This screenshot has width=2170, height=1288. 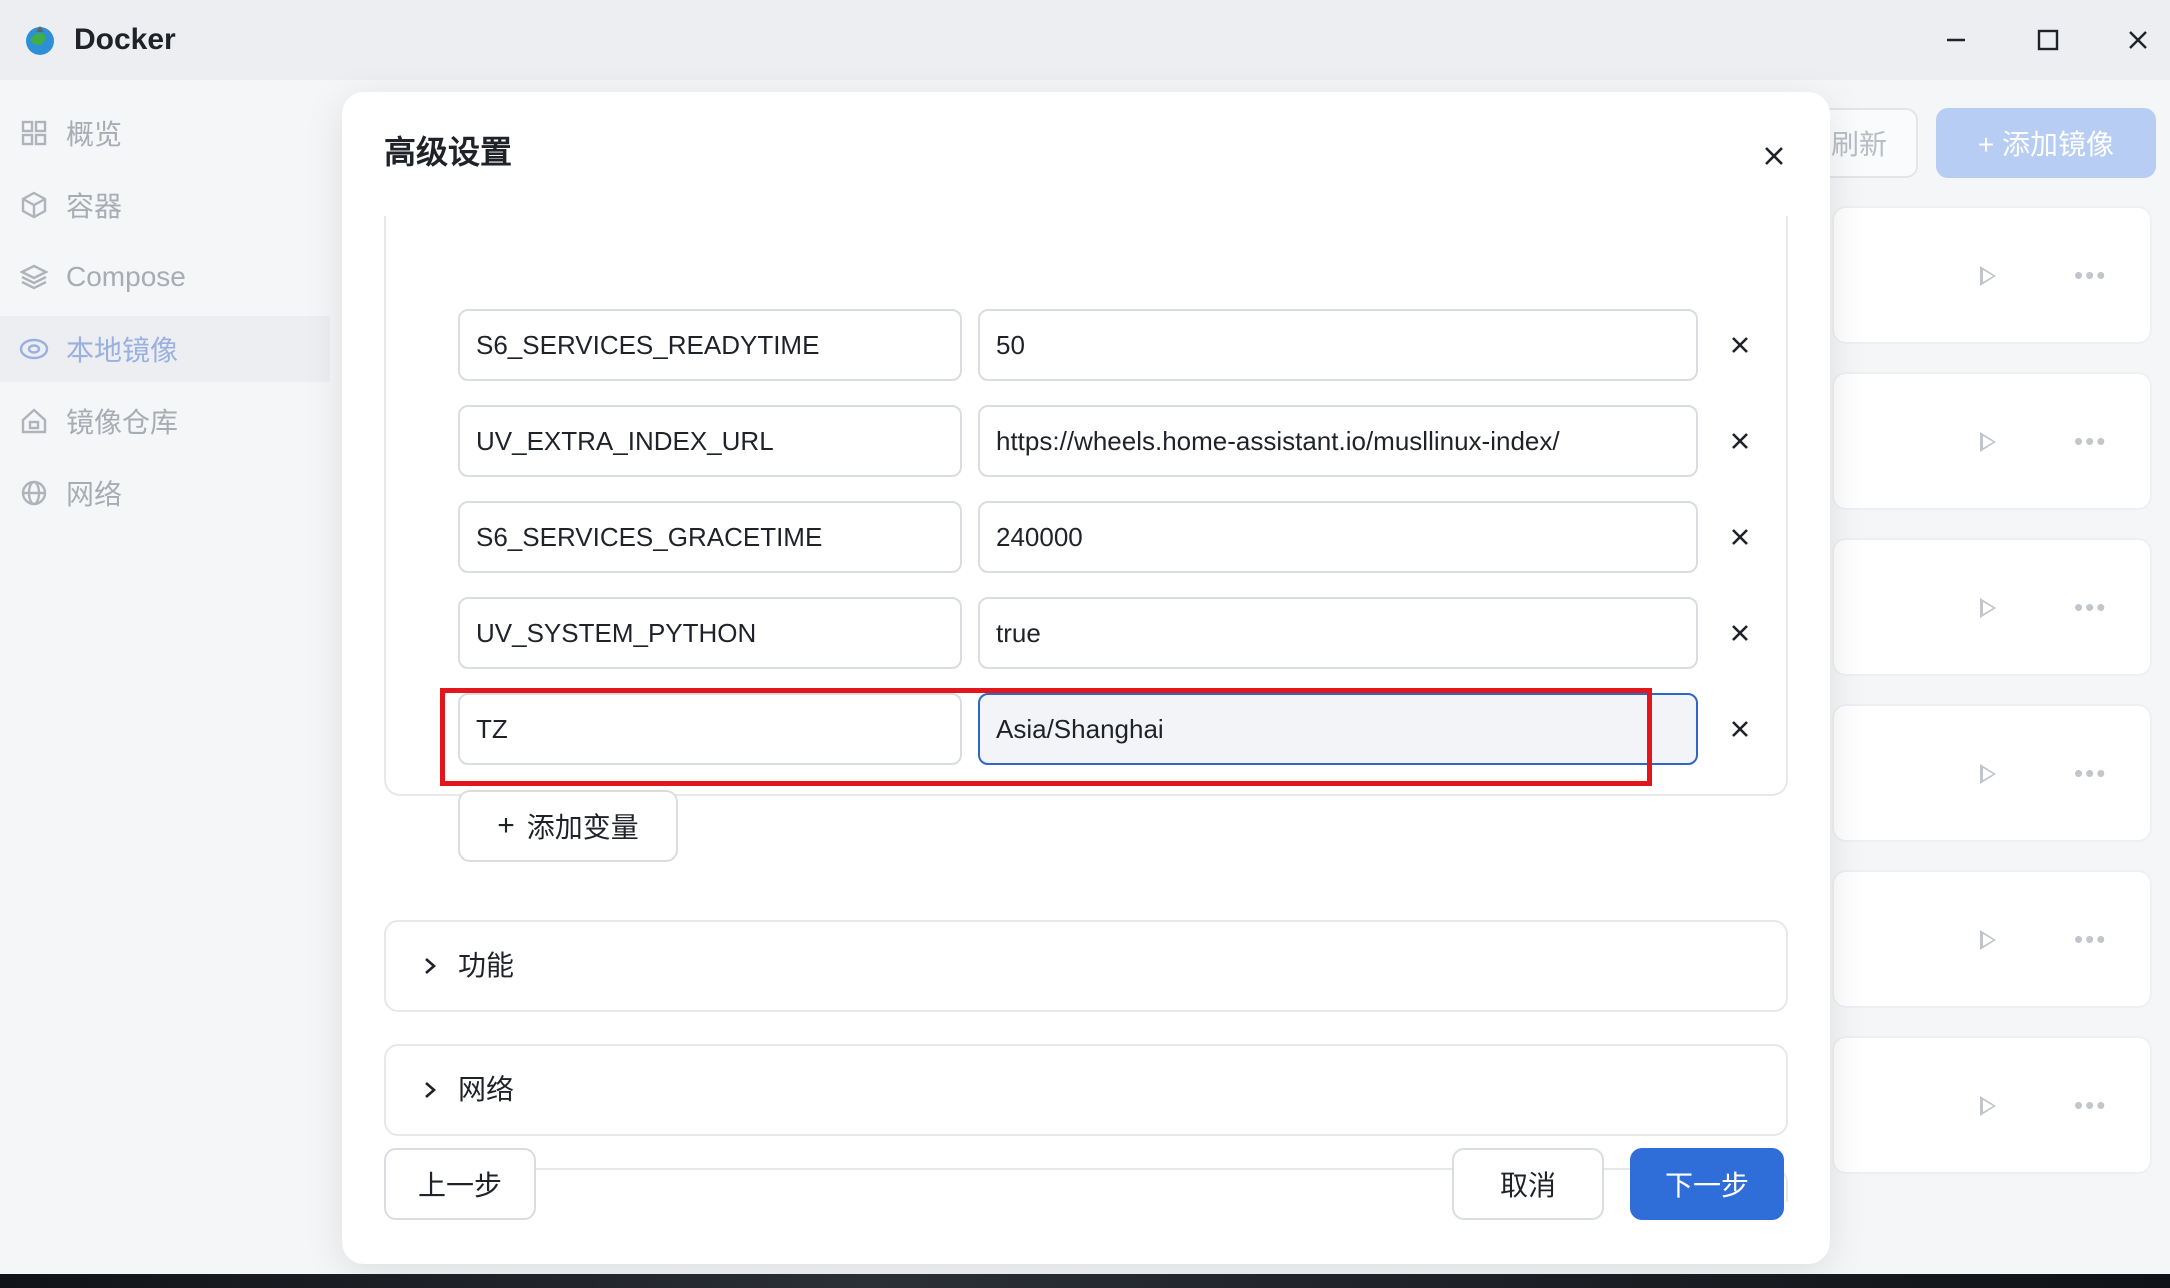 I want to click on dialog-close-button, so click(x=1774, y=156).